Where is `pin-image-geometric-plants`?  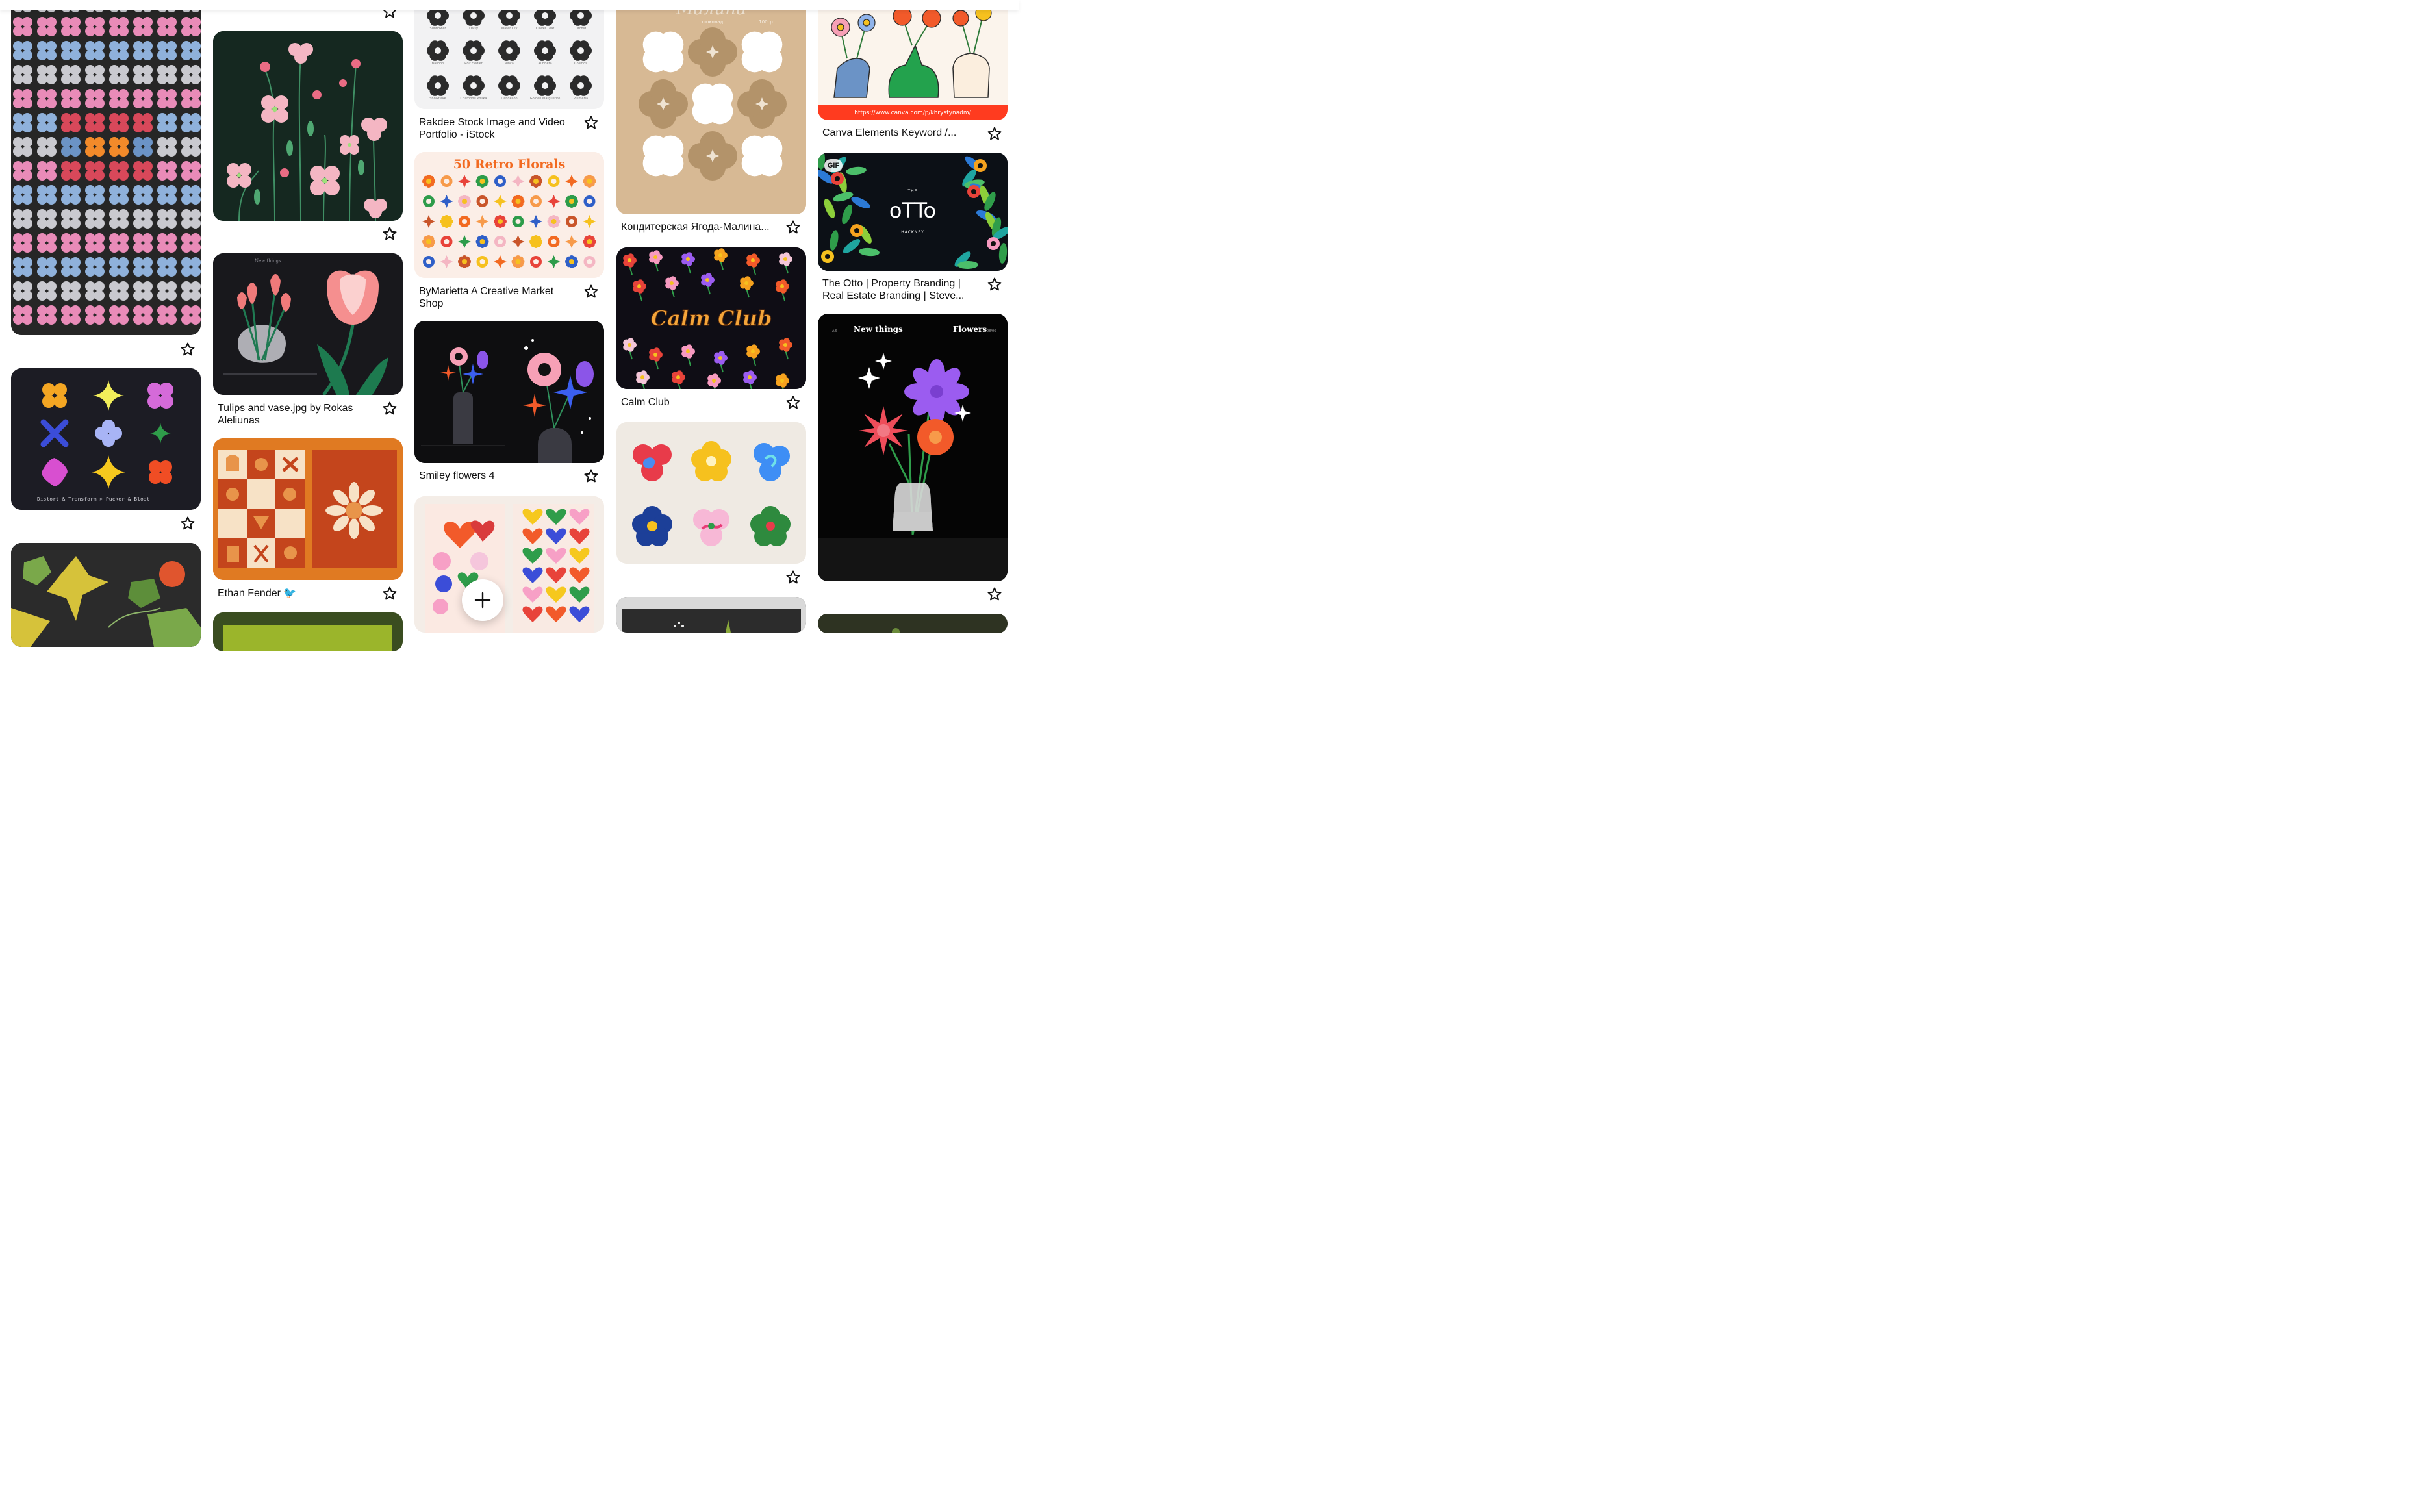
pin-image-geometric-plants is located at coordinates (106, 595).